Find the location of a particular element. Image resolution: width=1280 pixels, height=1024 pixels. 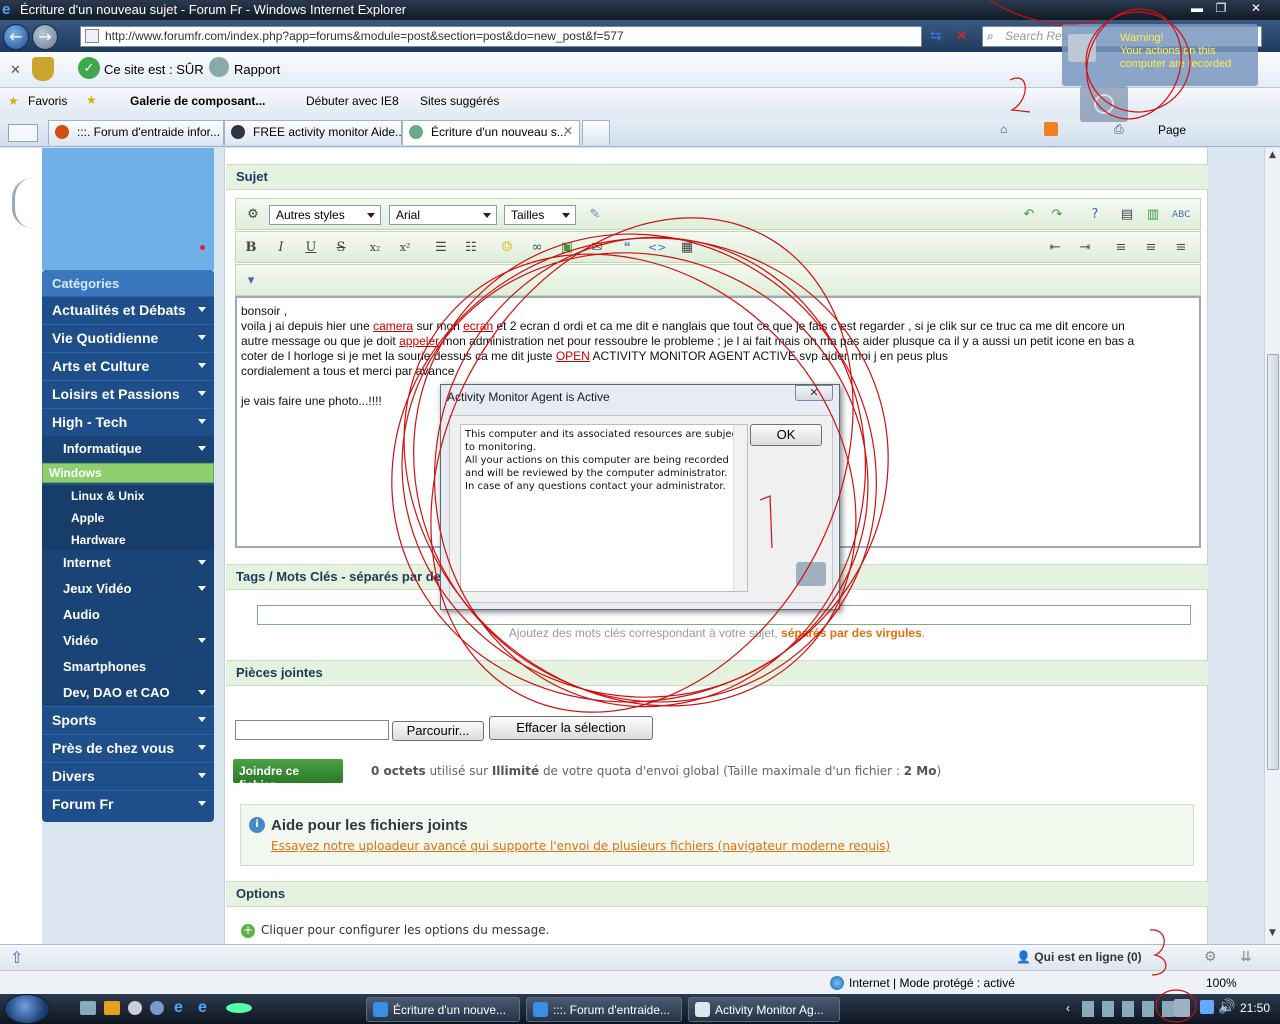

sidebar-item-apple: Apple is located at coordinates (128, 518).